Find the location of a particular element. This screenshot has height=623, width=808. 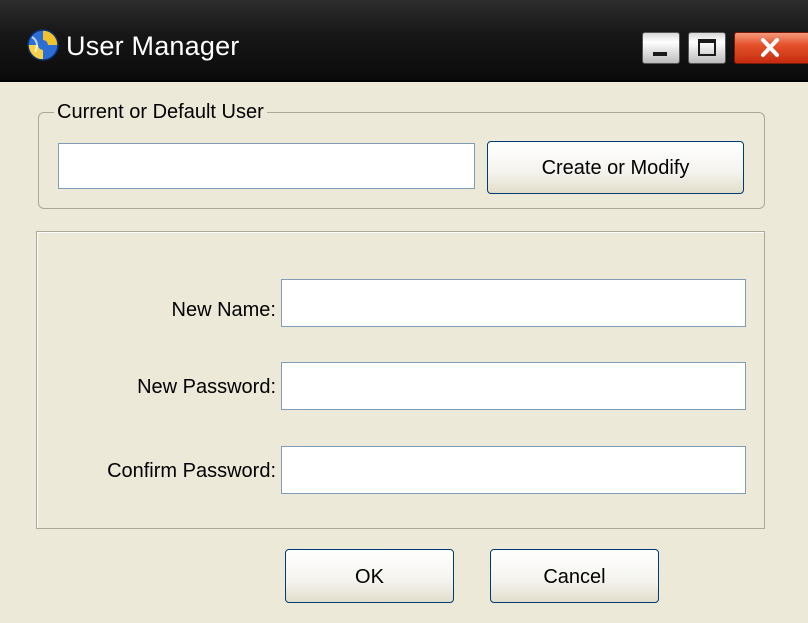

create-or-modify-button: Create or Modify is located at coordinates (615, 167).